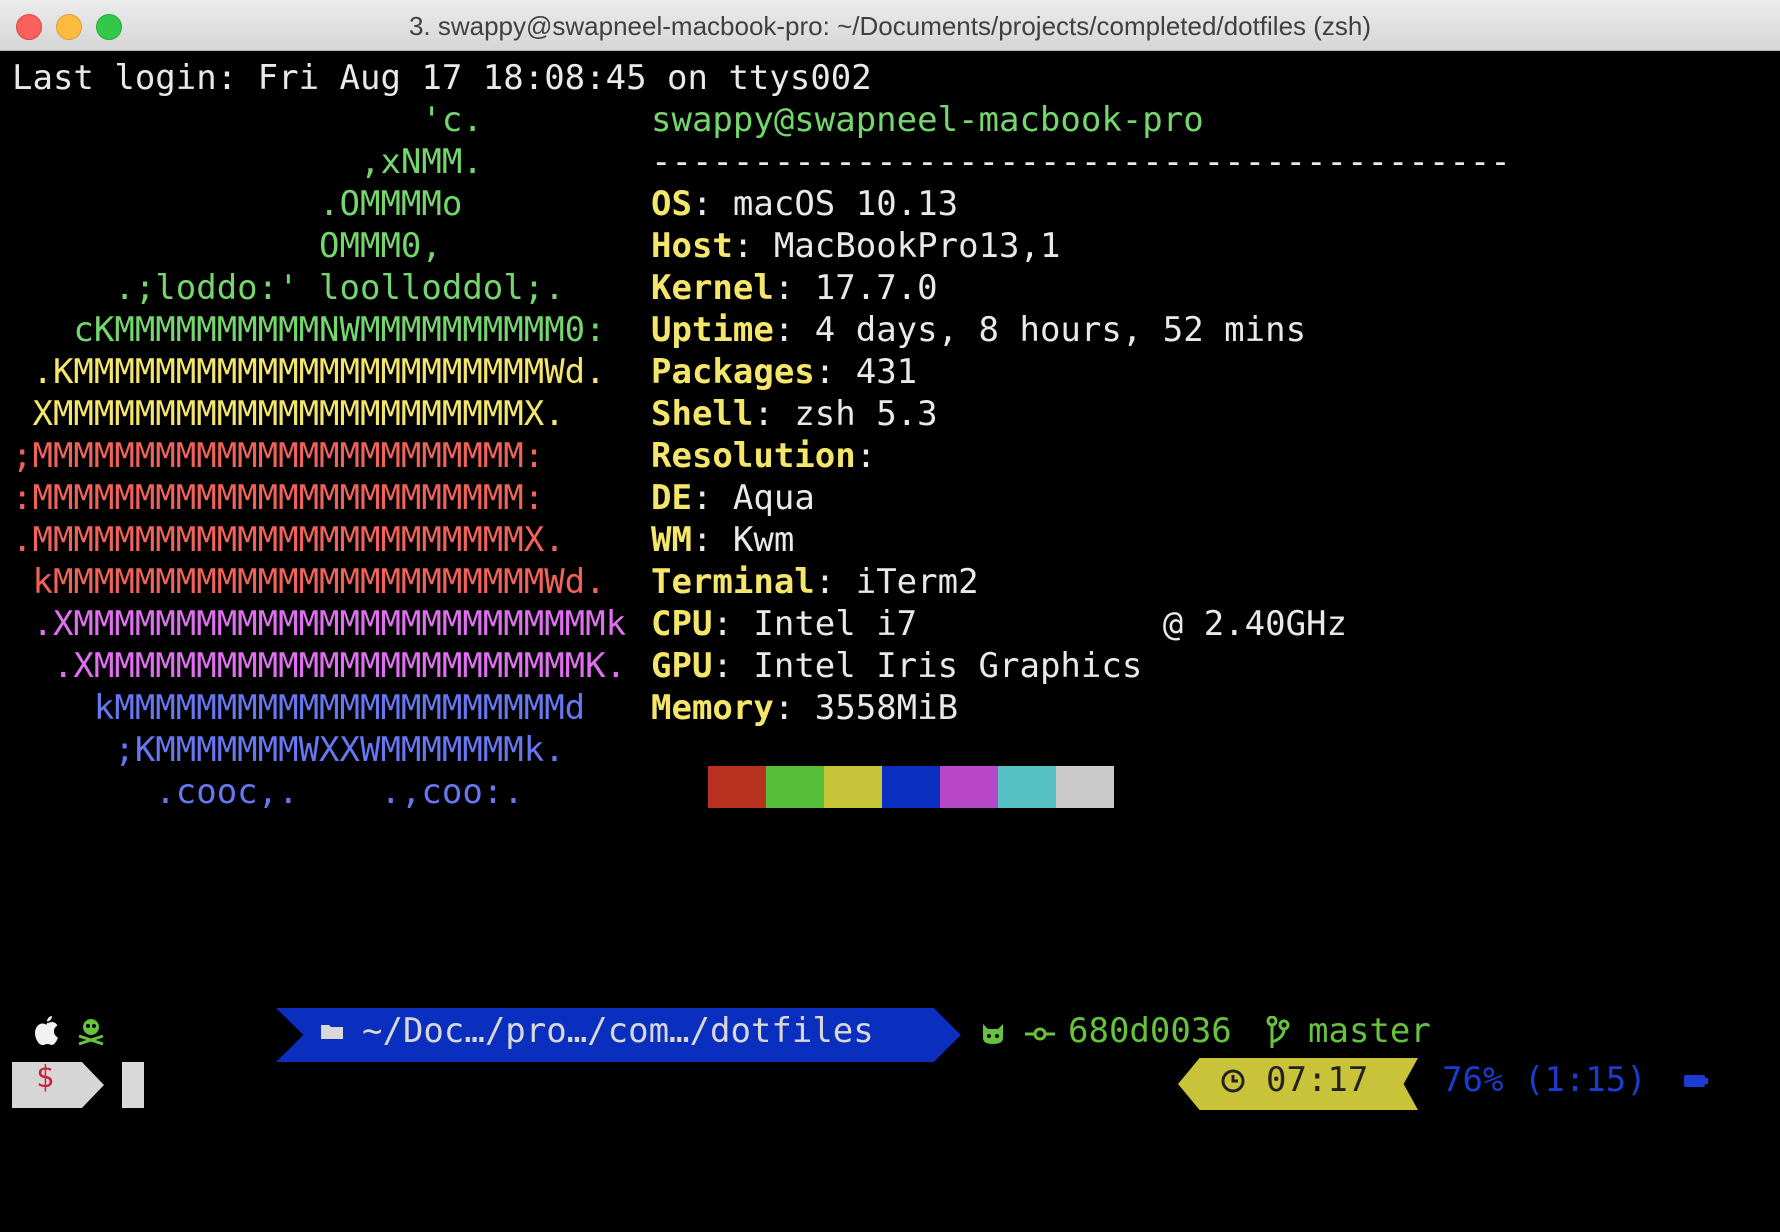 The image size is (1780, 1232). What do you see at coordinates (1233, 1081) in the screenshot?
I see `clock-icon` at bounding box center [1233, 1081].